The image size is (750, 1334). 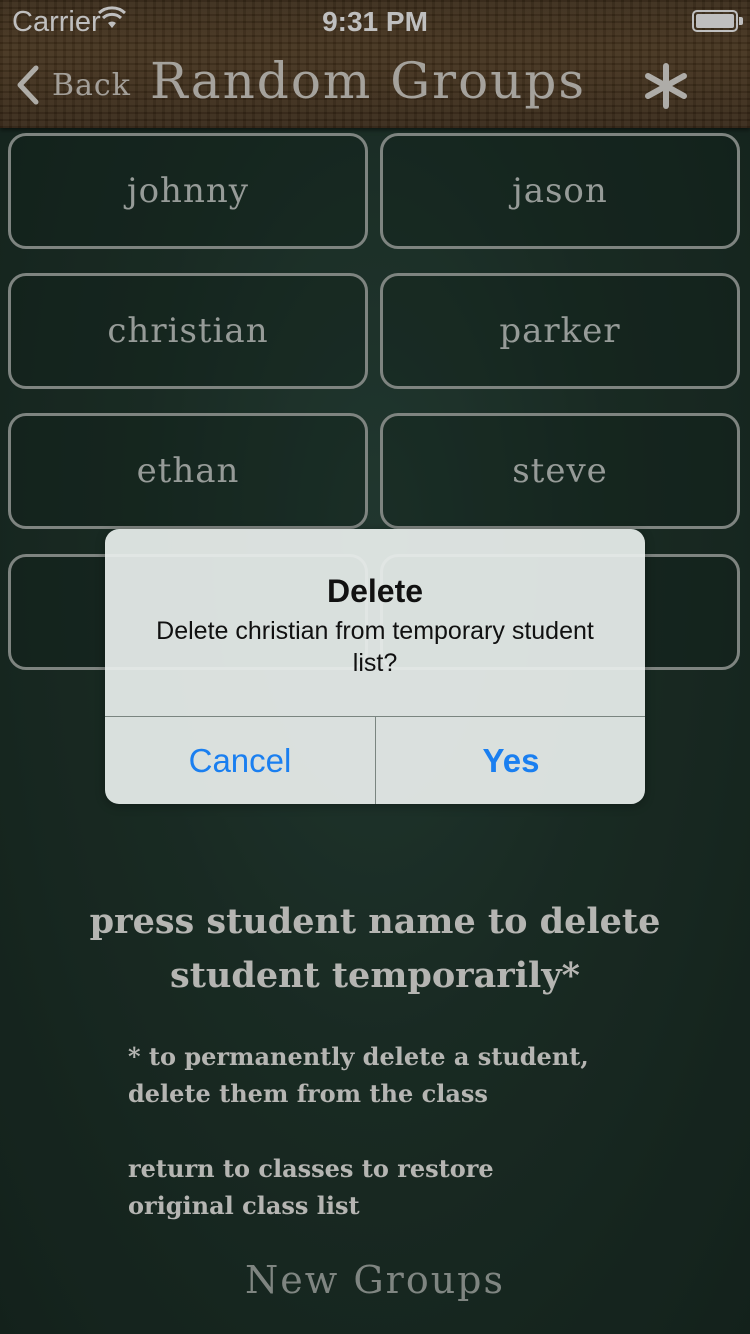 I want to click on yes-button: Yes, so click(x=510, y=760).